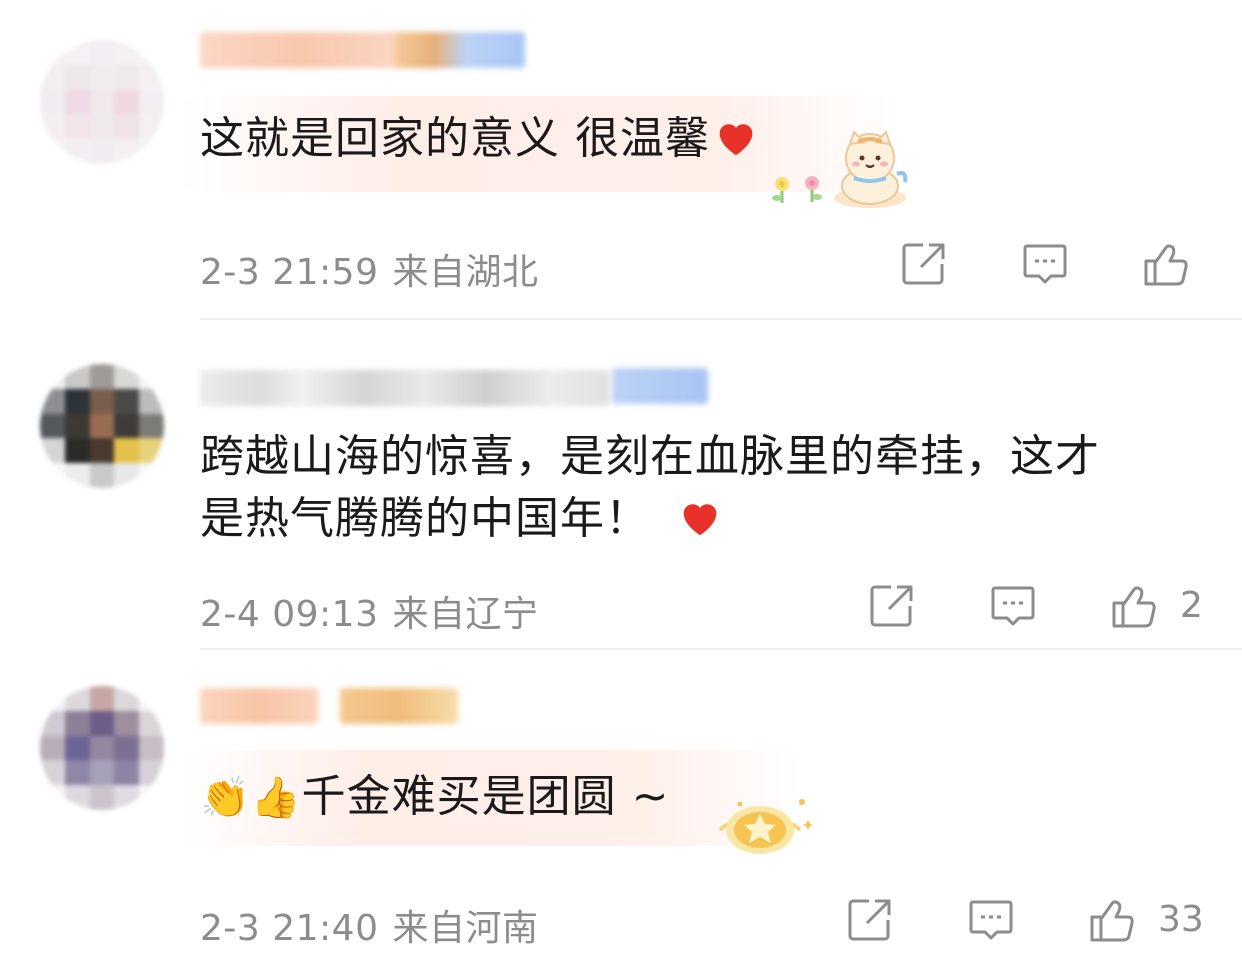  Describe the element at coordinates (465, 614) in the screenshot. I see `location: 来自辽宁` at that location.